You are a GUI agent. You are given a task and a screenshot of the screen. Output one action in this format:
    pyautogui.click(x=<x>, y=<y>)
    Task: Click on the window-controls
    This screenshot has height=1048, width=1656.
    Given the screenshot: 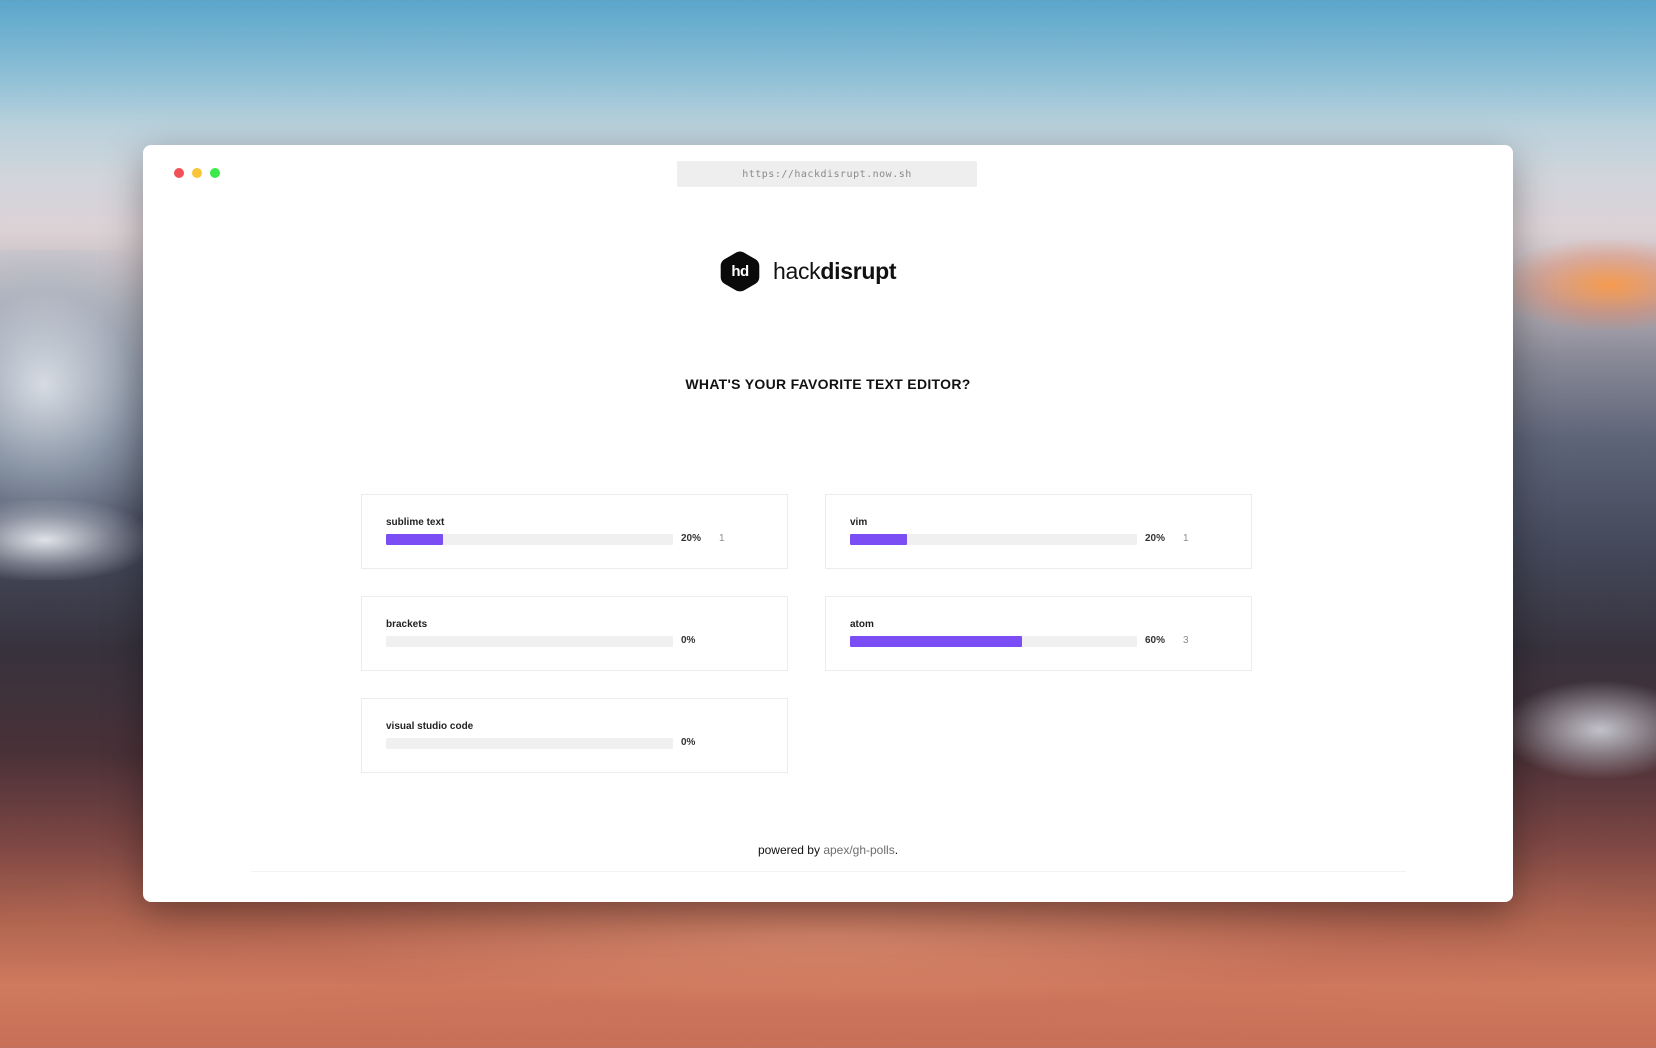 What is the action you would take?
    pyautogui.click(x=197, y=173)
    